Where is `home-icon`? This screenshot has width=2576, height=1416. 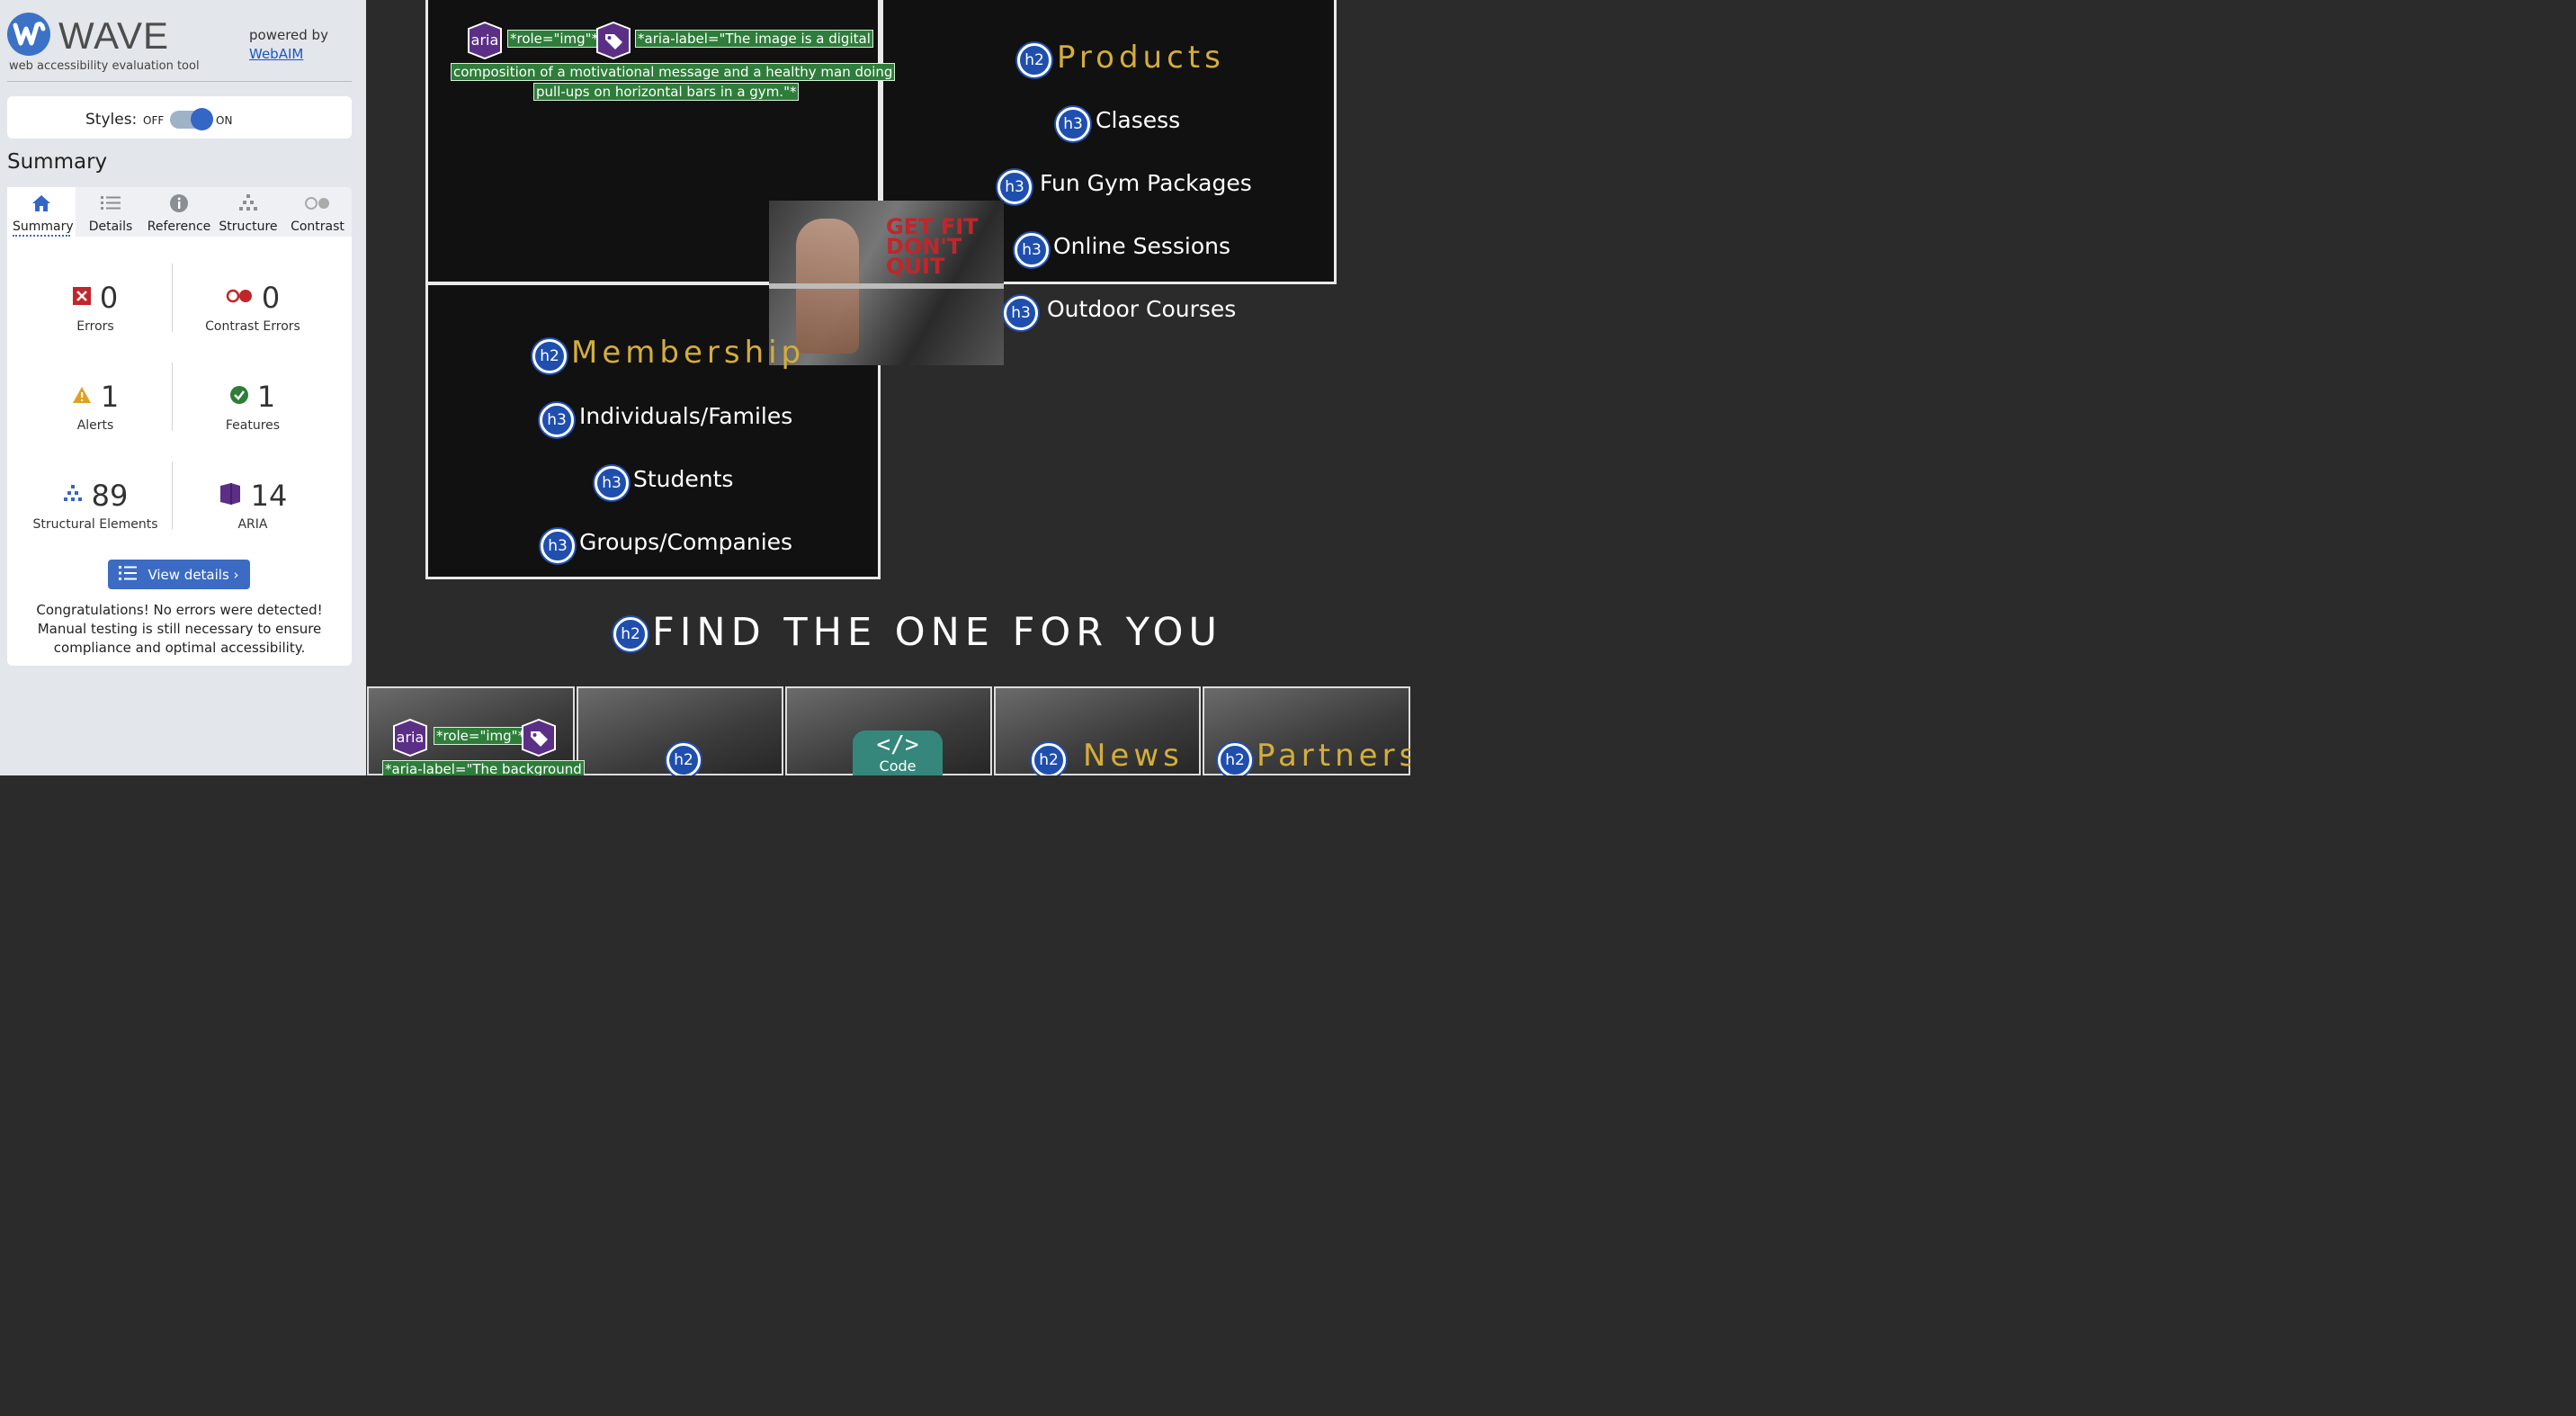
home-icon is located at coordinates (41, 203).